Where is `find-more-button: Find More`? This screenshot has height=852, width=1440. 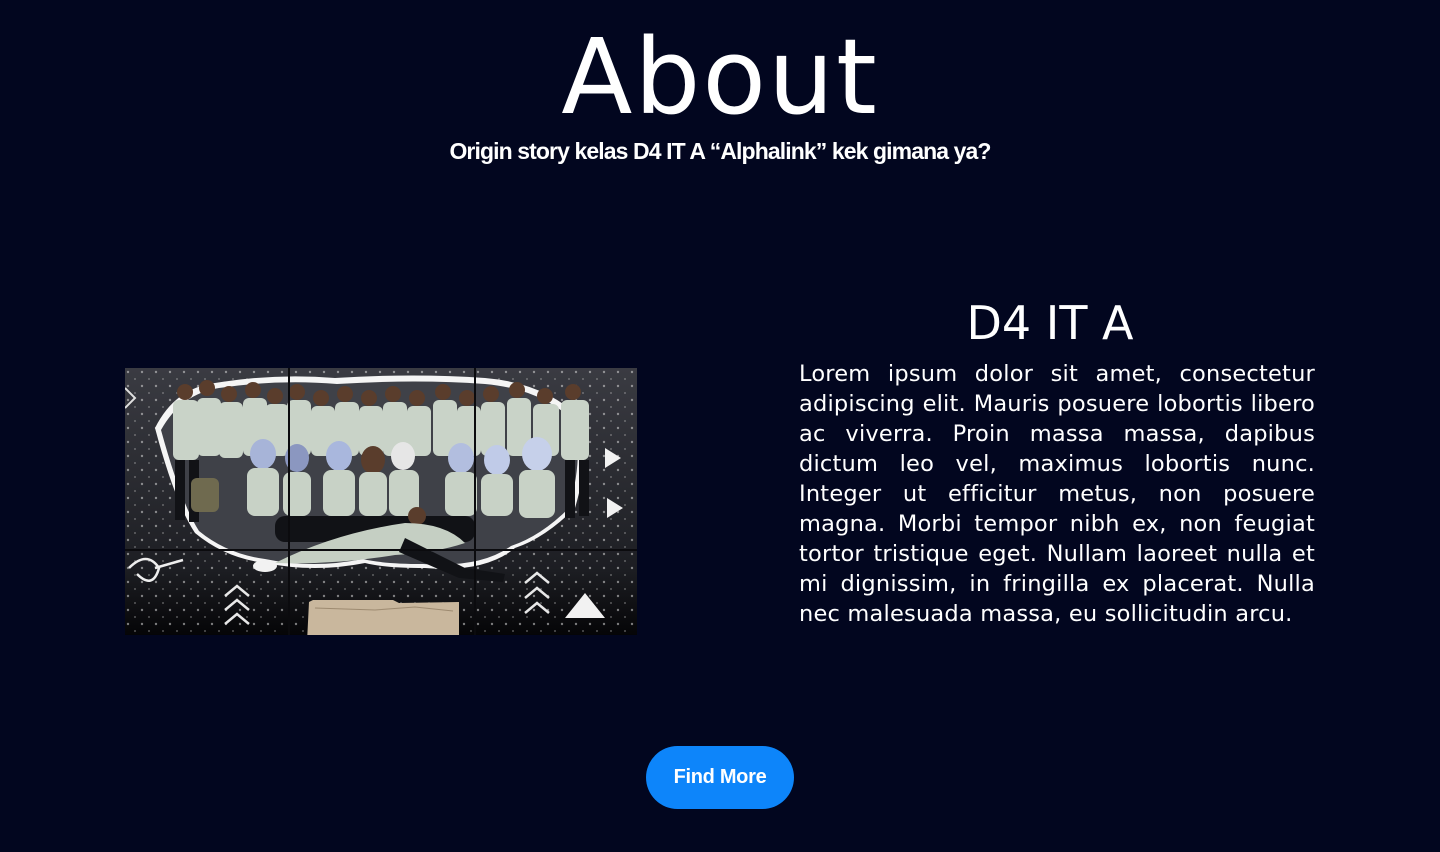
find-more-button: Find More is located at coordinates (720, 777).